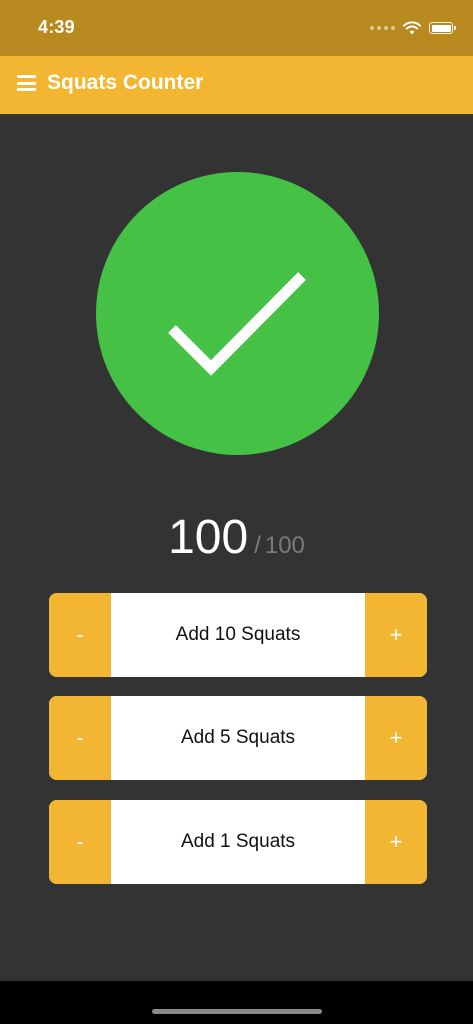 The image size is (473, 1024). I want to click on subtract-5-squats-button: -, so click(80, 738).